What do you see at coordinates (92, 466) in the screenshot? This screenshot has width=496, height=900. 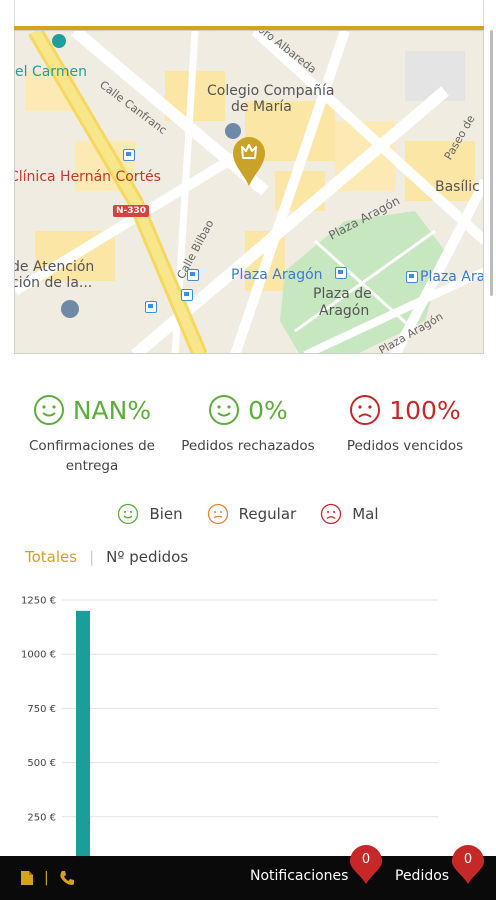 I see `stat-label-2: entrega` at bounding box center [92, 466].